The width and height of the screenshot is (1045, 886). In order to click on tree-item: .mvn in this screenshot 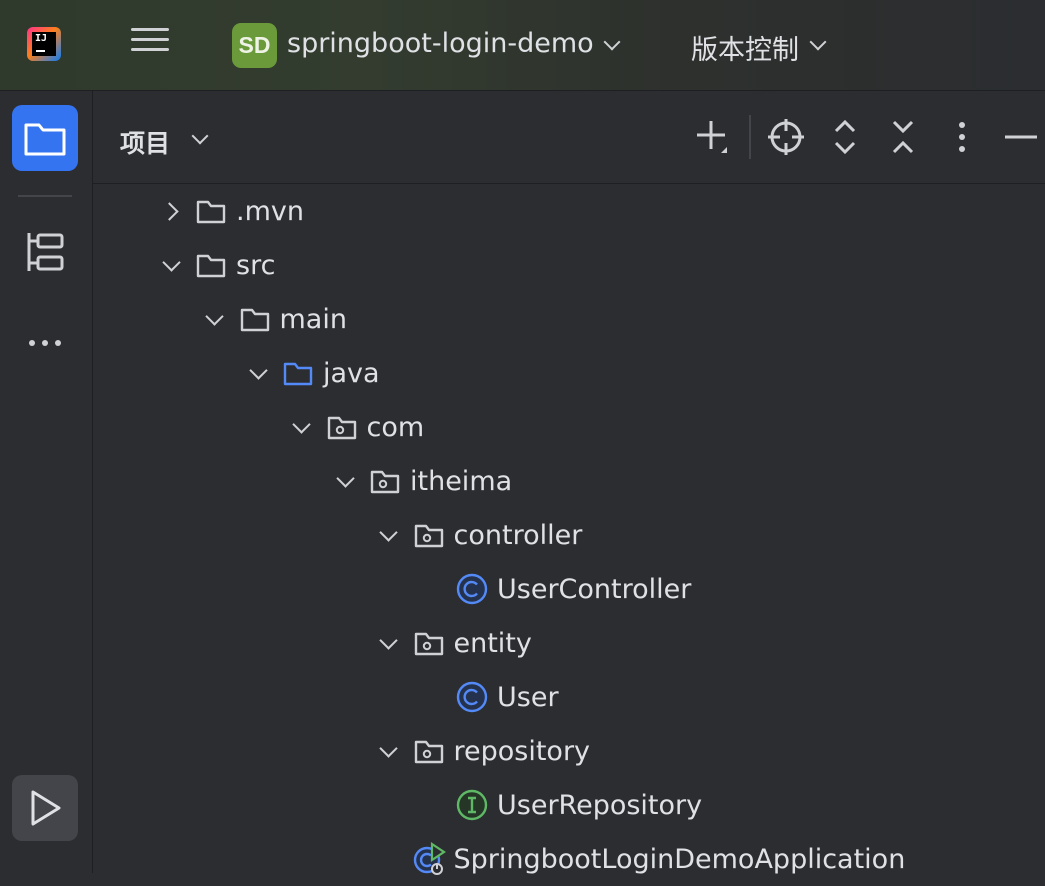, I will do `click(231, 211)`.